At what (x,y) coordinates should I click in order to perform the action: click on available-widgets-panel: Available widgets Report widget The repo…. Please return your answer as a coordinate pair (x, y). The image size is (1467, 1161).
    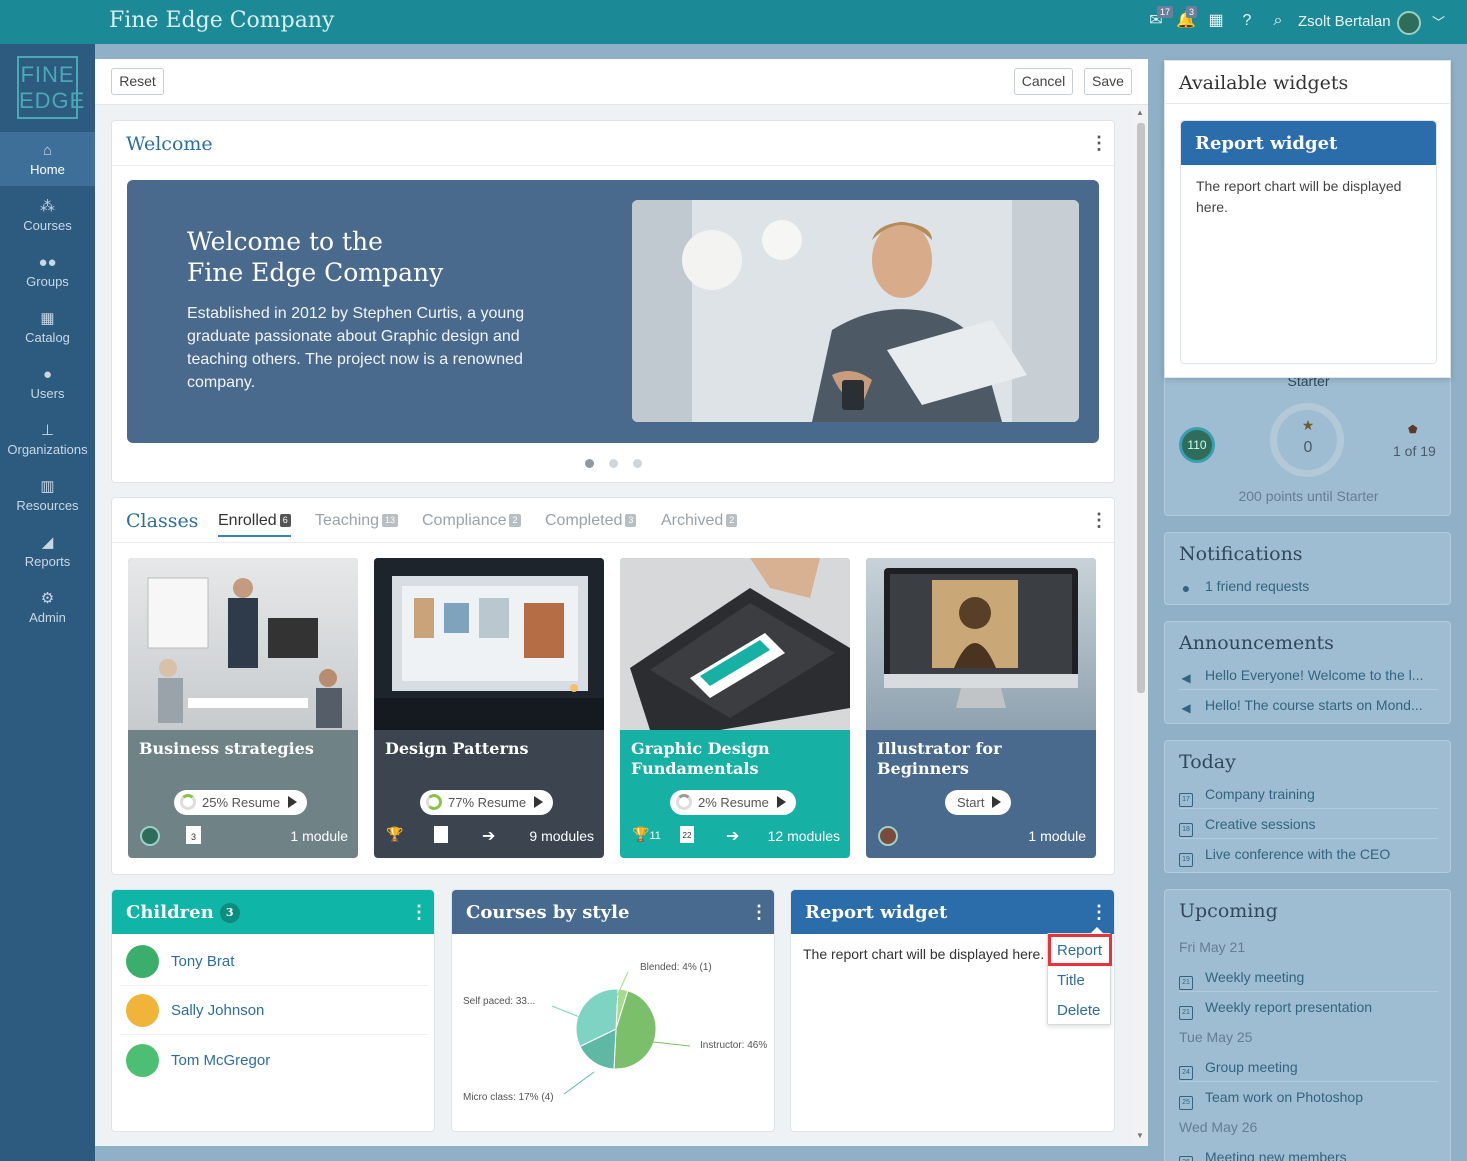
    Looking at the image, I should click on (1307, 219).